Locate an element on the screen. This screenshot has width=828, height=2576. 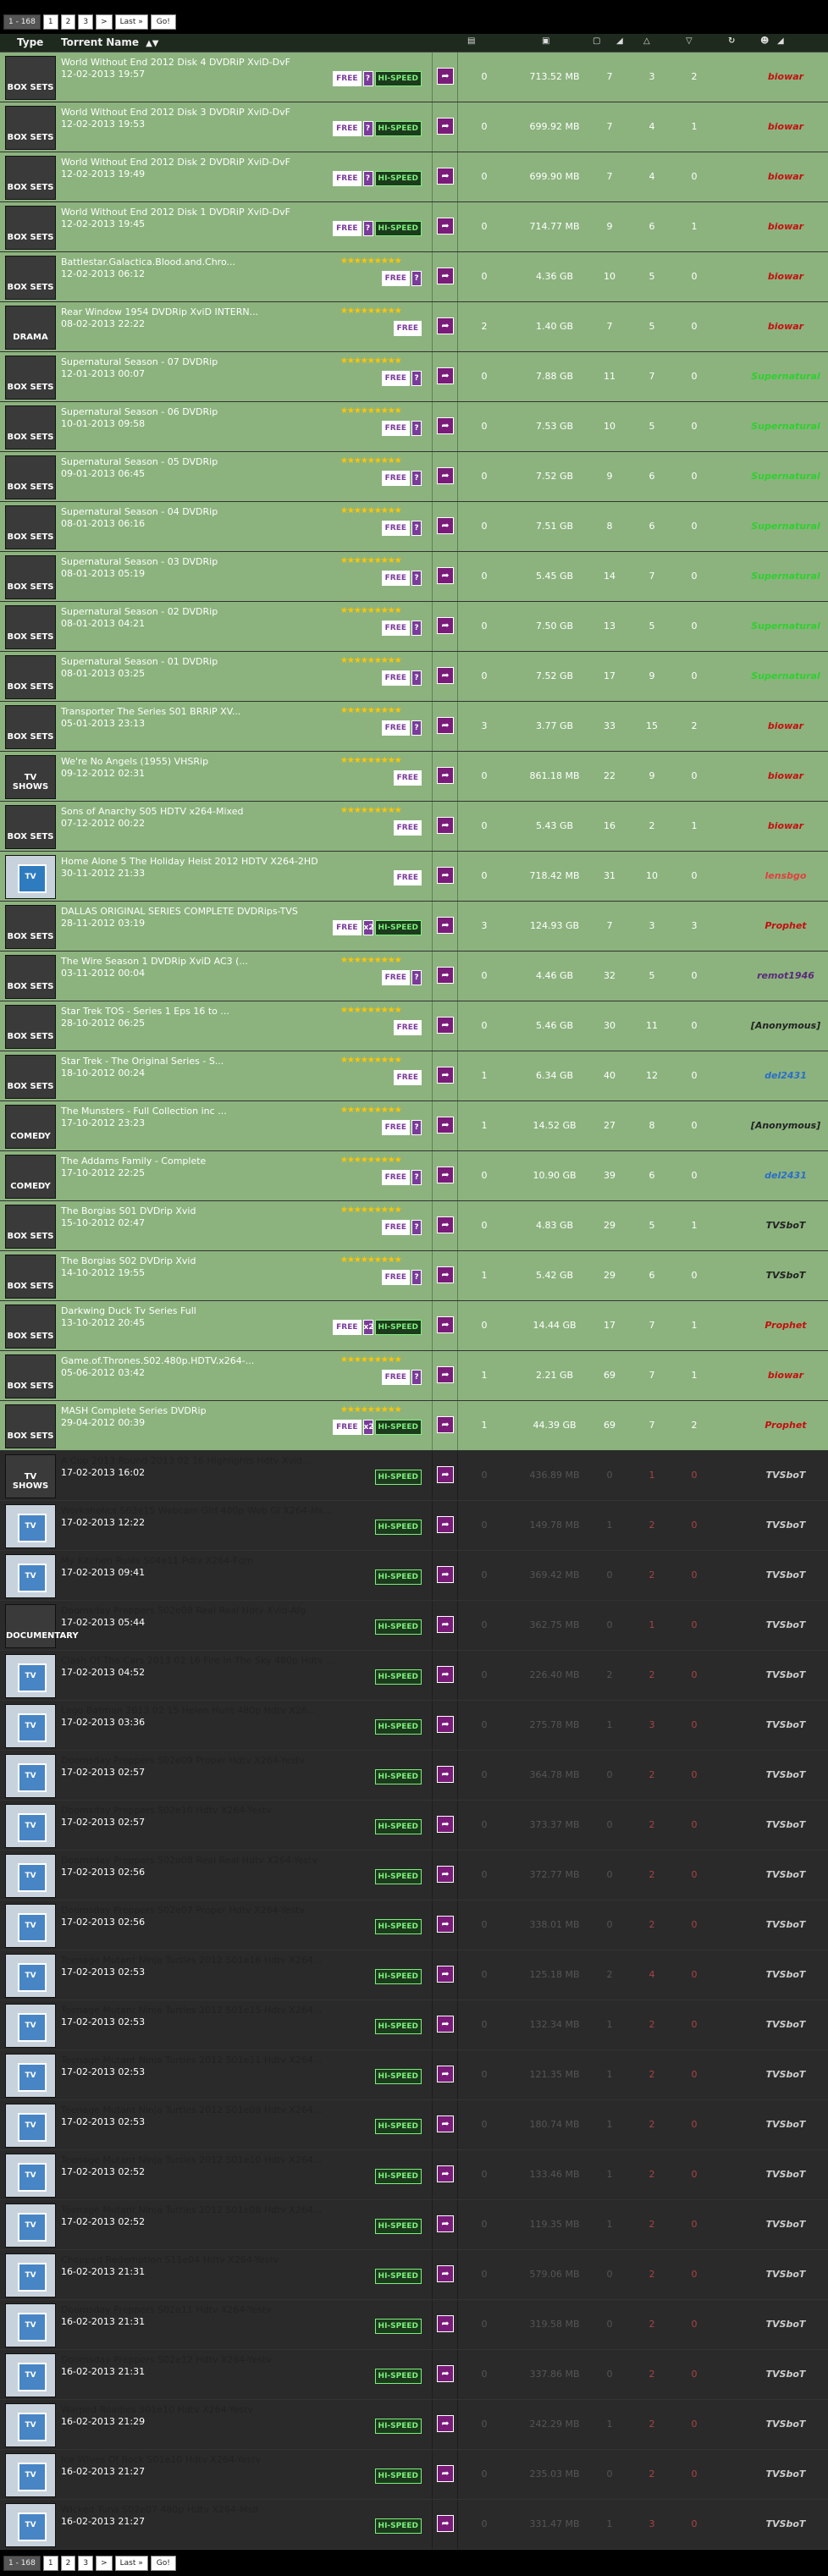
files-sort-icon: ◢ is located at coordinates (619, 41).